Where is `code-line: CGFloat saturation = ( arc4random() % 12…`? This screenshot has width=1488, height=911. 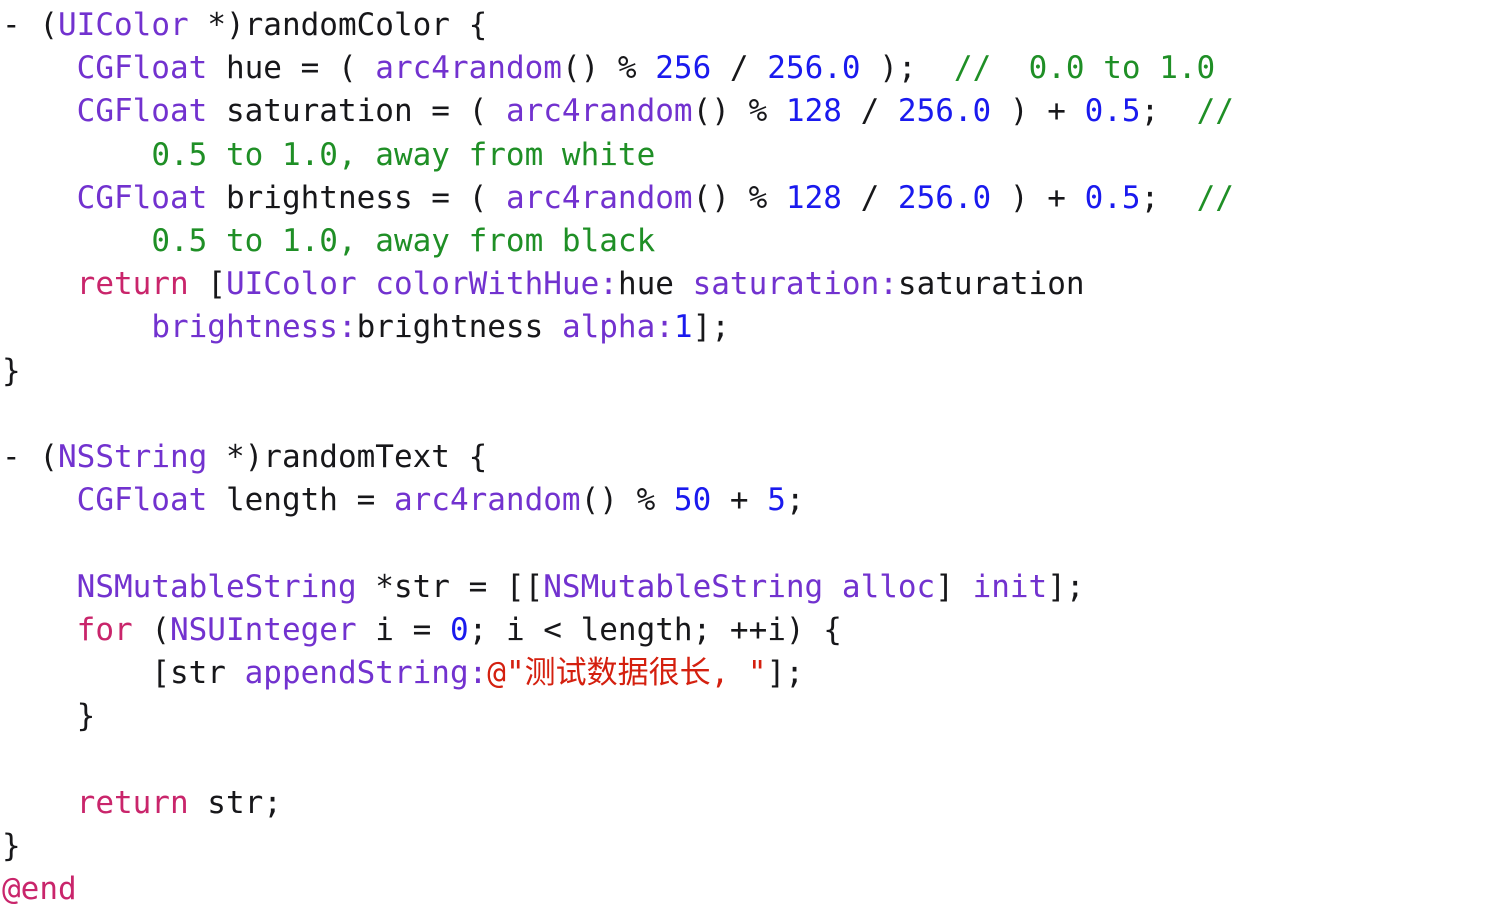
code-line: CGFloat saturation = ( arc4random() % 12… is located at coordinates (745, 111).